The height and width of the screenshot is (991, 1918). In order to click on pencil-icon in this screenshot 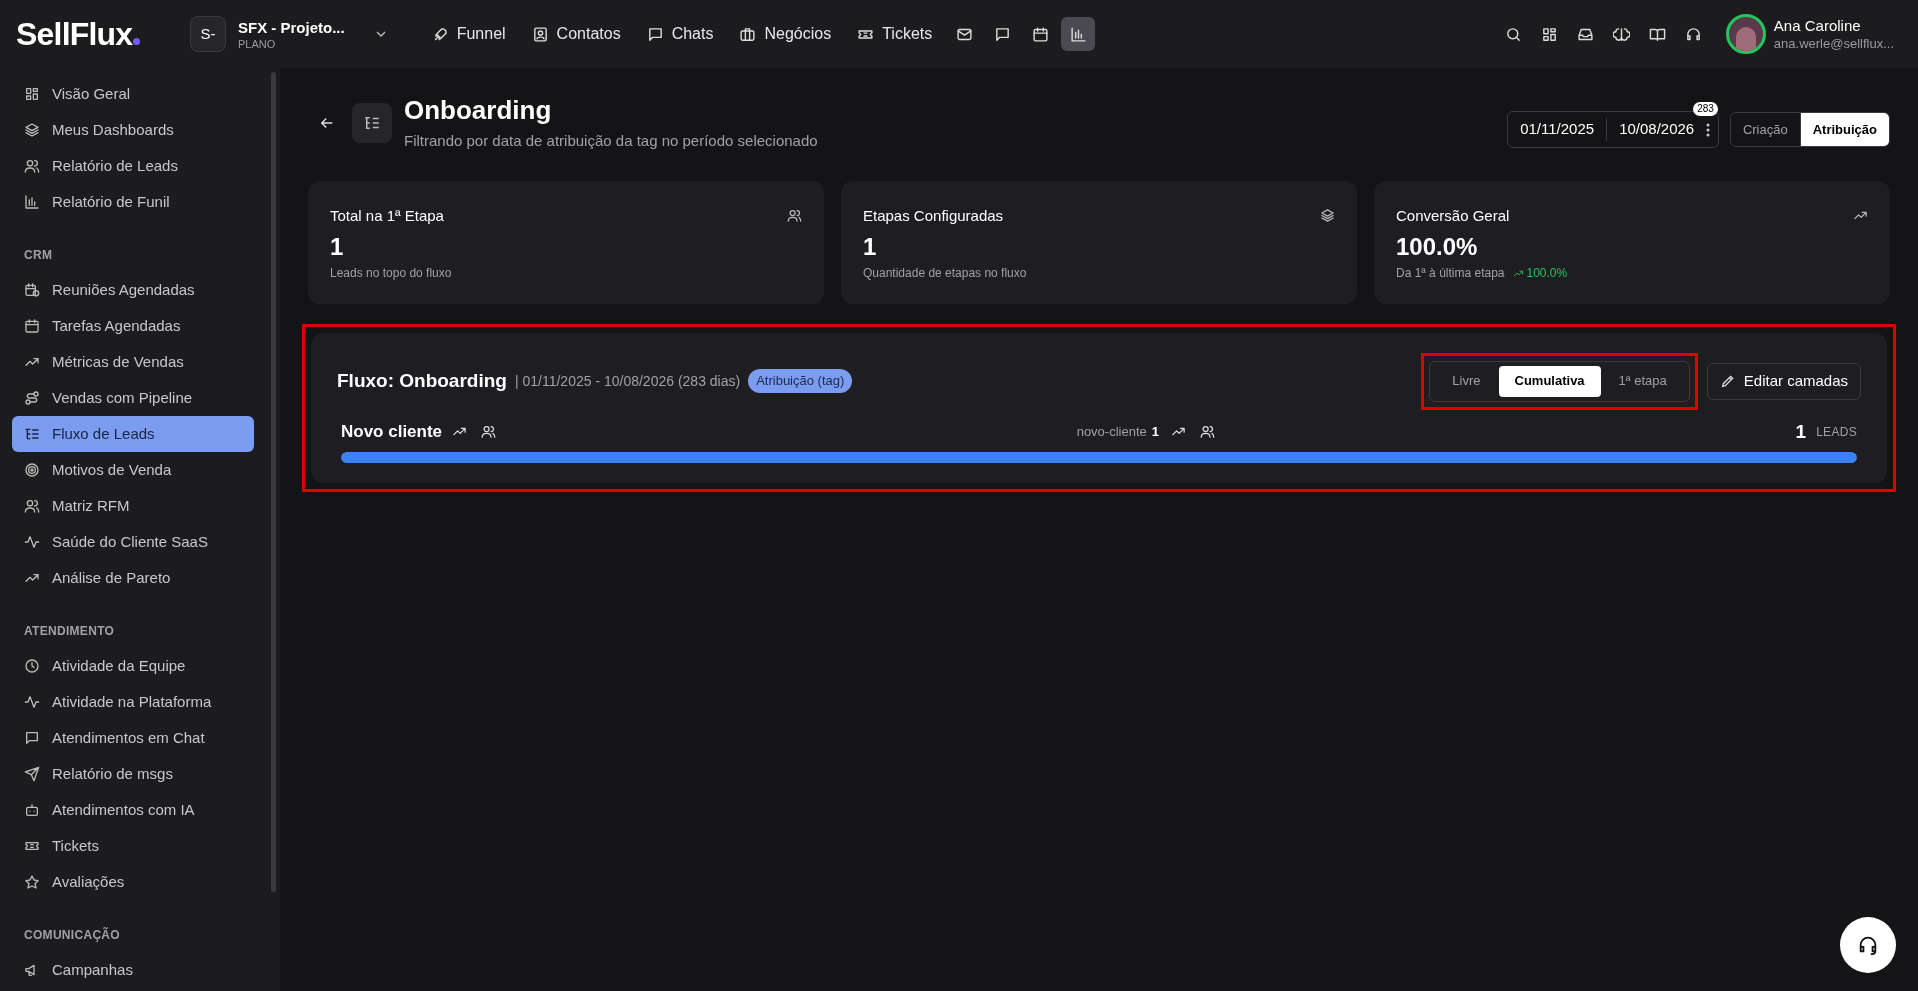, I will do `click(1727, 381)`.